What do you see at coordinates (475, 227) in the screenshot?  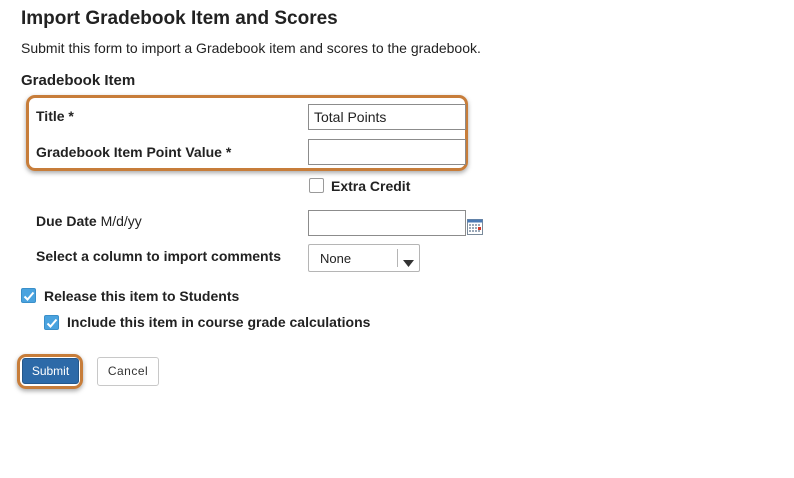 I see `calendar-icon` at bounding box center [475, 227].